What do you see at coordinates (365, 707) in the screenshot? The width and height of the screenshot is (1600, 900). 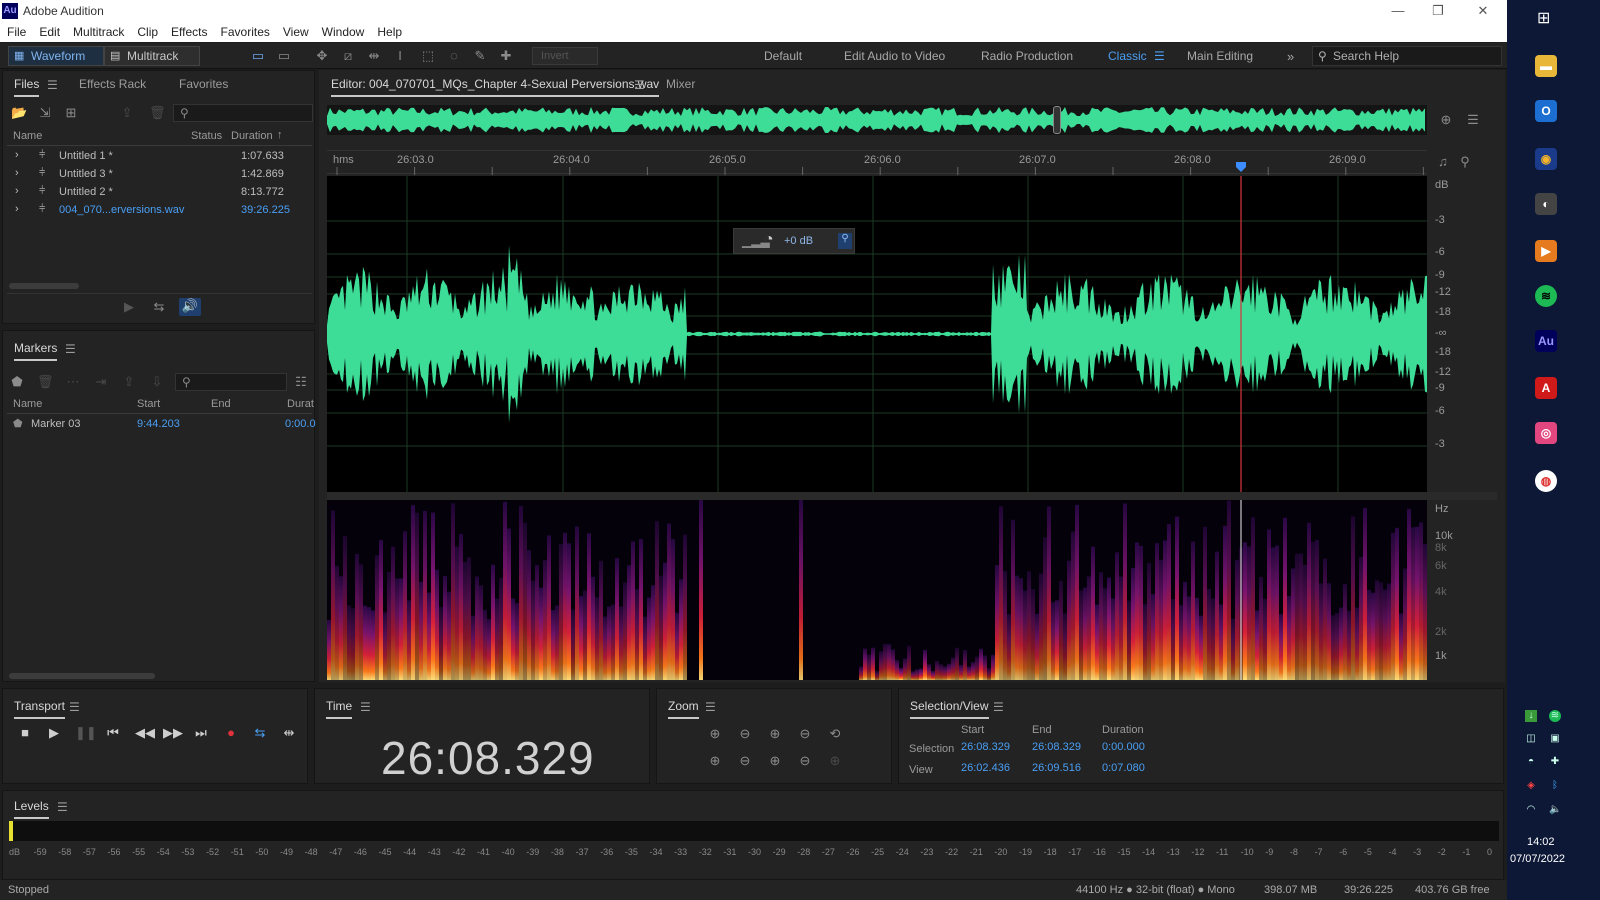 I see `time-menu-icon: ☰` at bounding box center [365, 707].